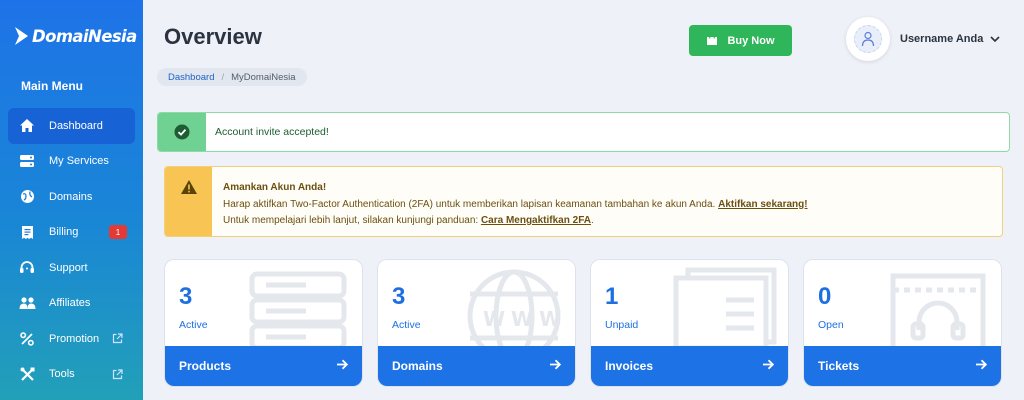 Image resolution: width=1024 pixels, height=400 pixels. Describe the element at coordinates (417, 366) in the screenshot. I see `domains-card-label: Domains` at that location.